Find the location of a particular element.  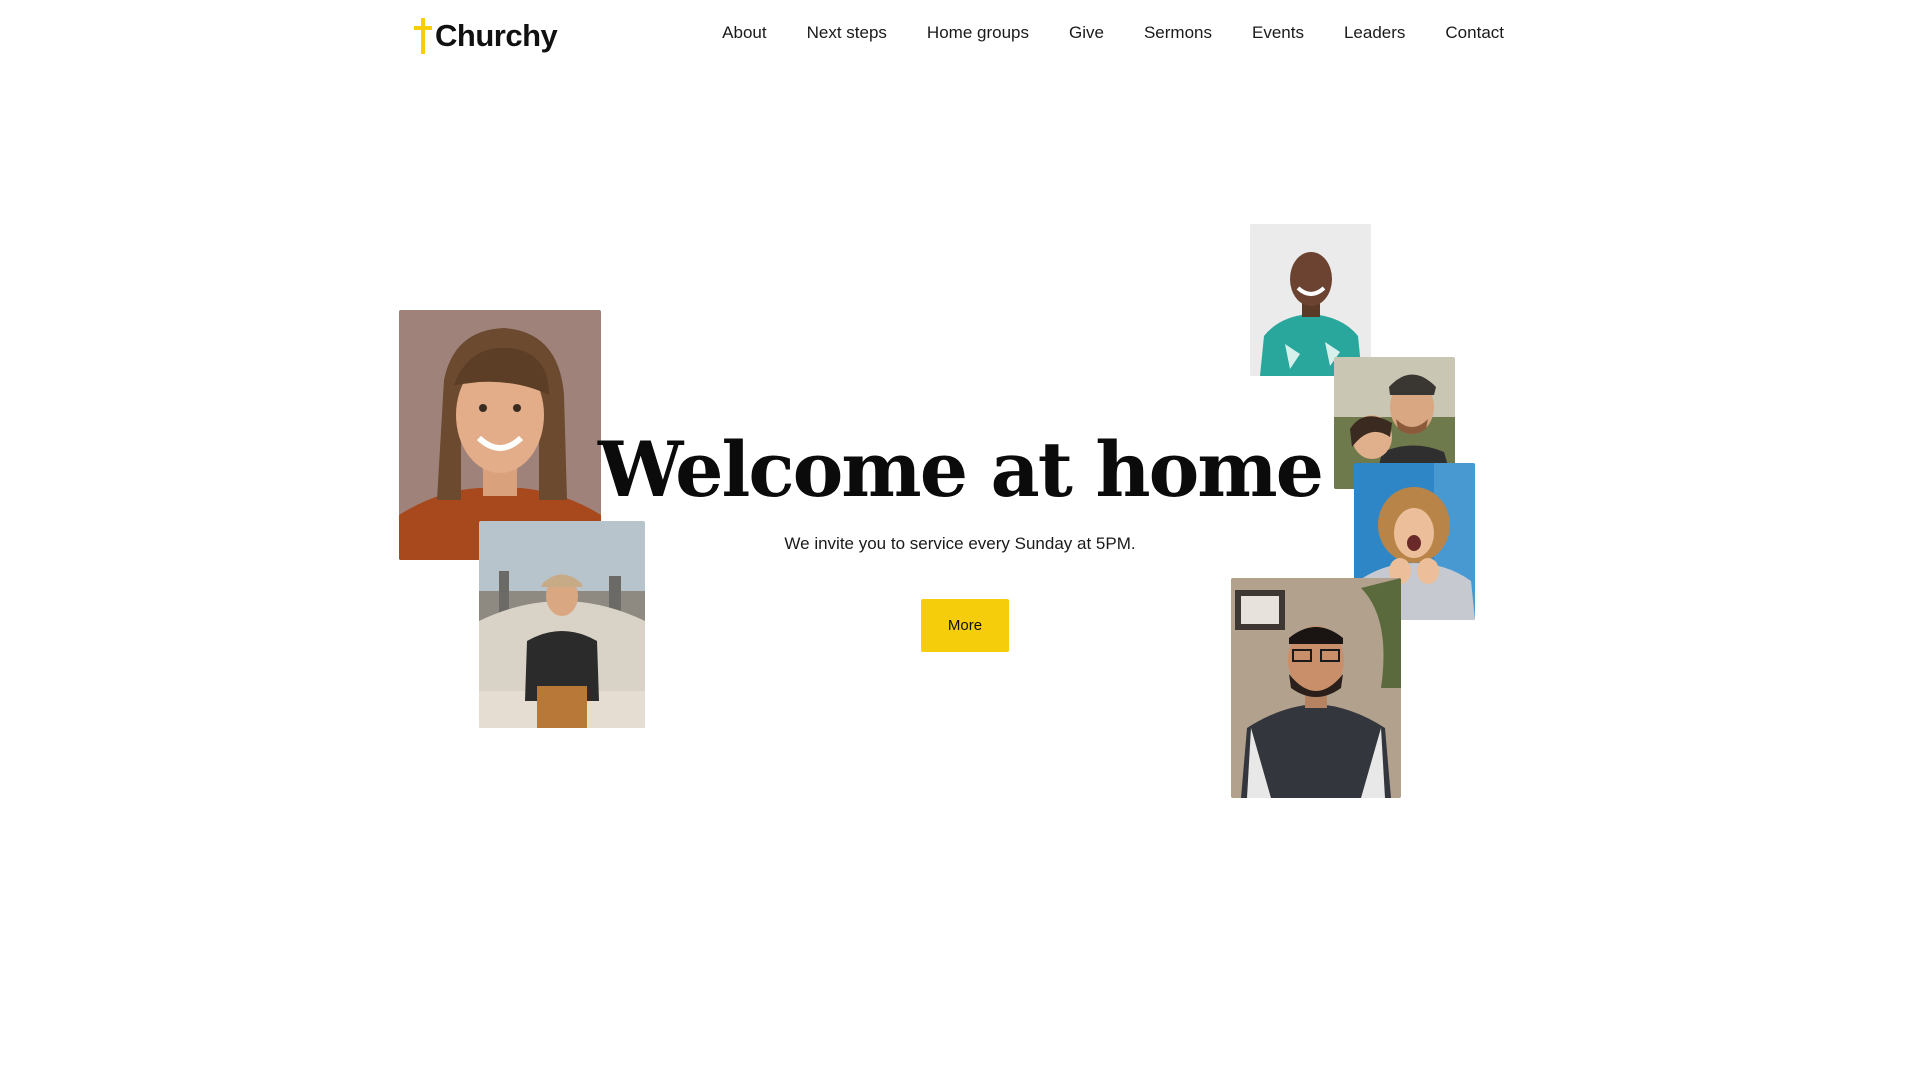

logo: Churchy is located at coordinates (485, 34).